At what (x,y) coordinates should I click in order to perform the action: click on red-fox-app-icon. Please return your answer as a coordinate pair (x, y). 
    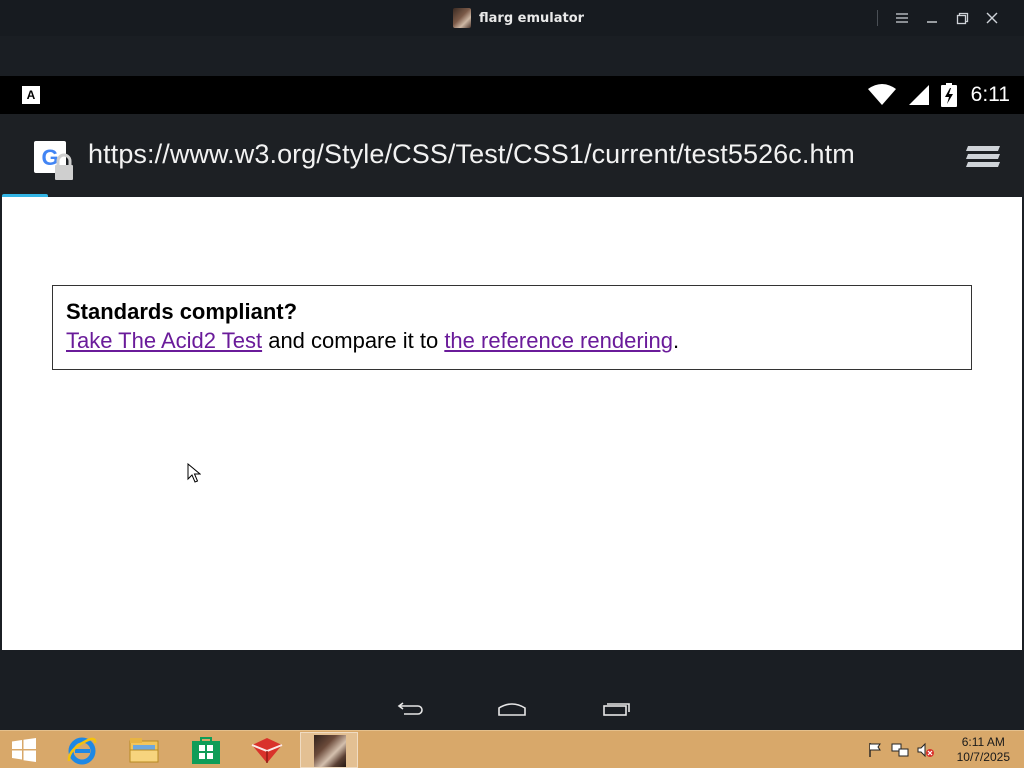
    Looking at the image, I should click on (267, 750).